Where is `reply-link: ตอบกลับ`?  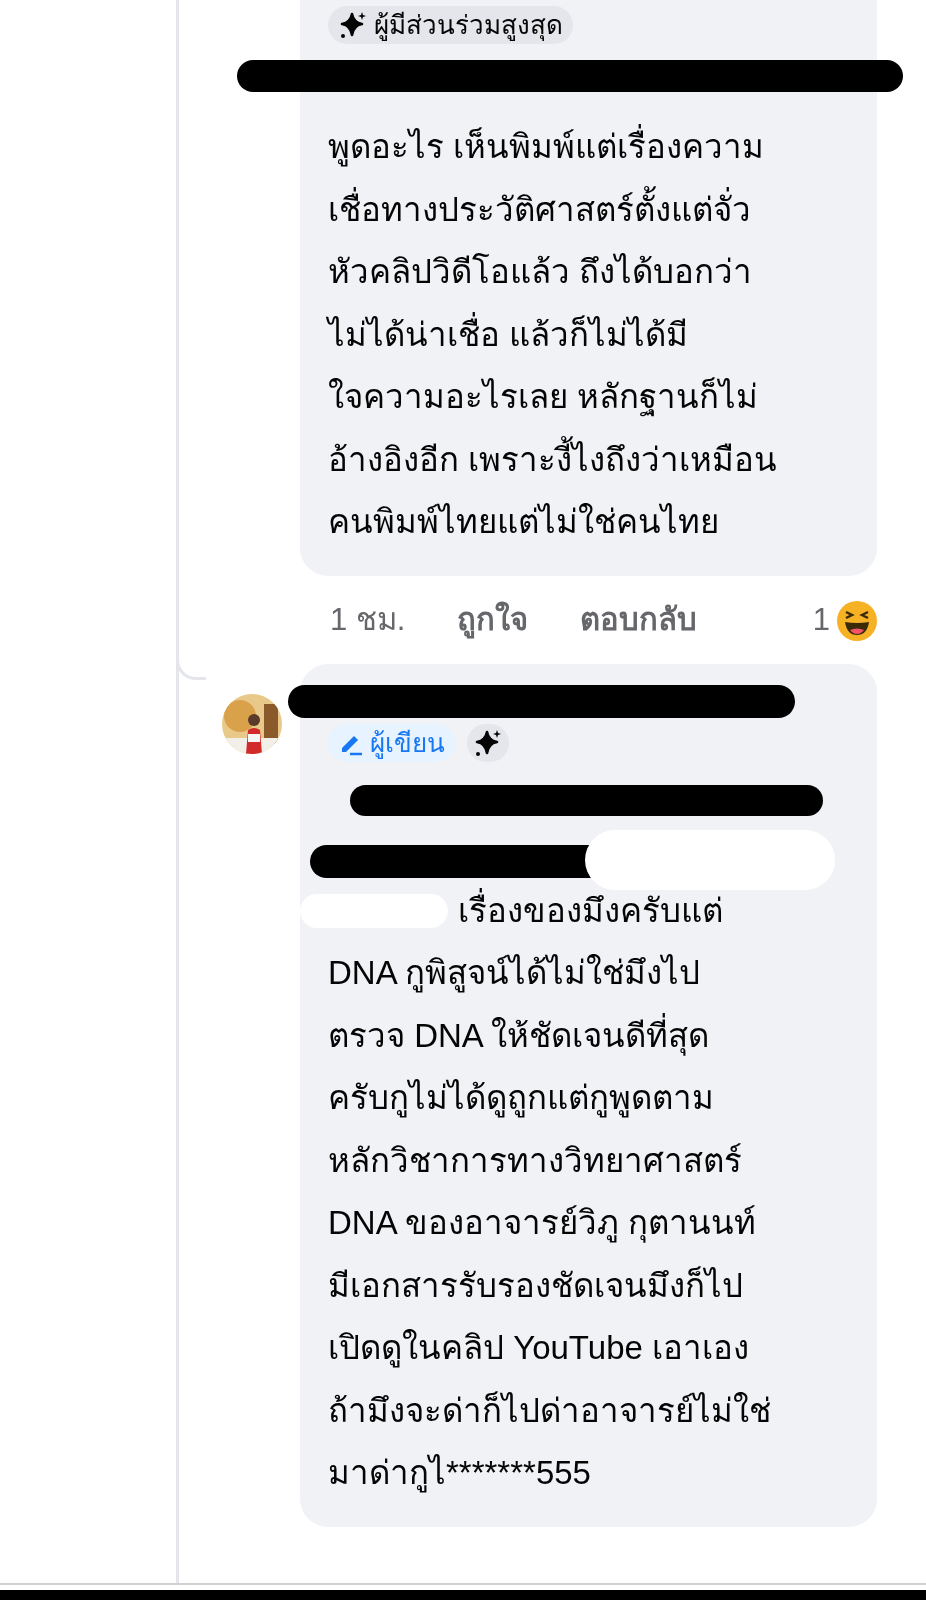 reply-link: ตอบกลับ is located at coordinates (639, 620).